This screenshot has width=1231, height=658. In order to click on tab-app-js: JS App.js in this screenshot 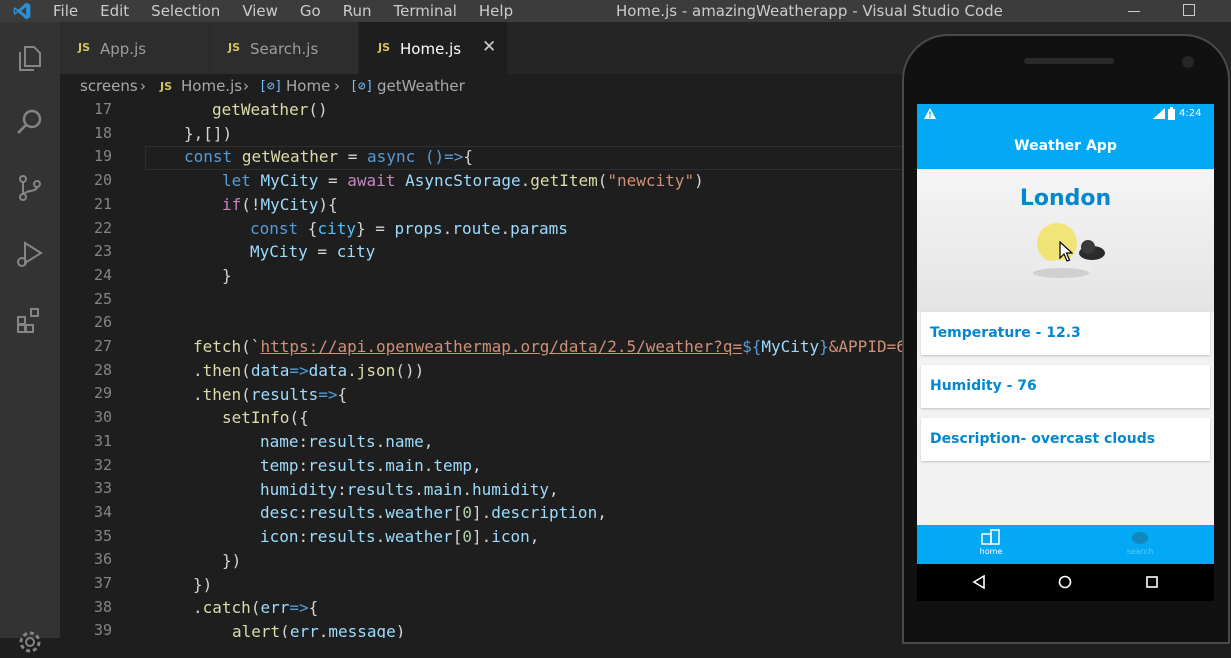, I will do `click(135, 48)`.